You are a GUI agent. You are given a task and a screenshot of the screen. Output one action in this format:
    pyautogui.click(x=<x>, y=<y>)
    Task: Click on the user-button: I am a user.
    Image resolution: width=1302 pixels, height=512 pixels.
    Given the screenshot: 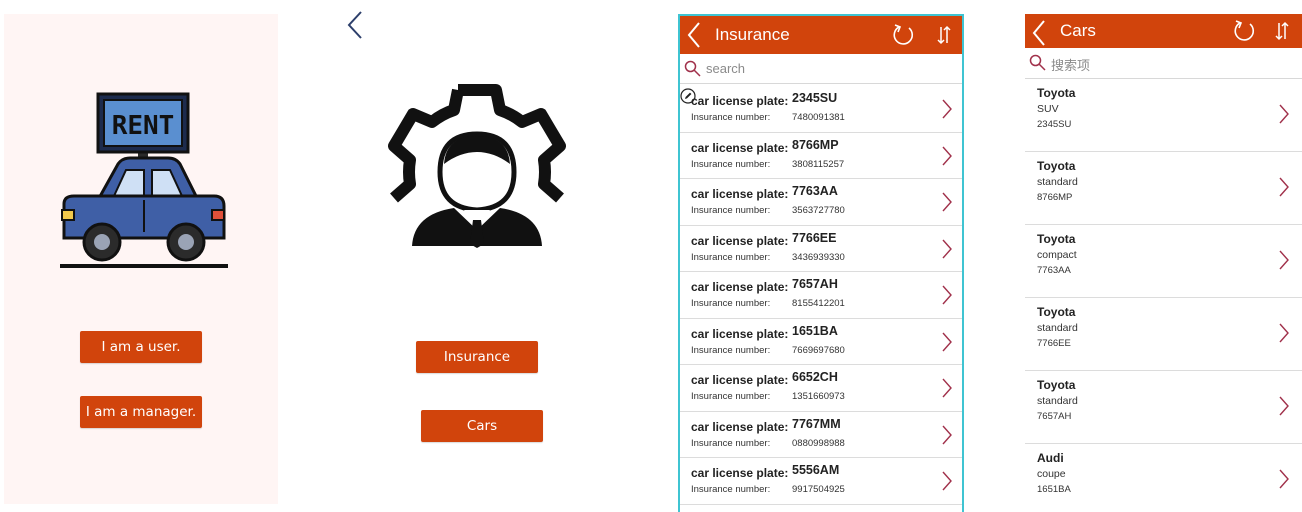 What is the action you would take?
    pyautogui.click(x=141, y=347)
    